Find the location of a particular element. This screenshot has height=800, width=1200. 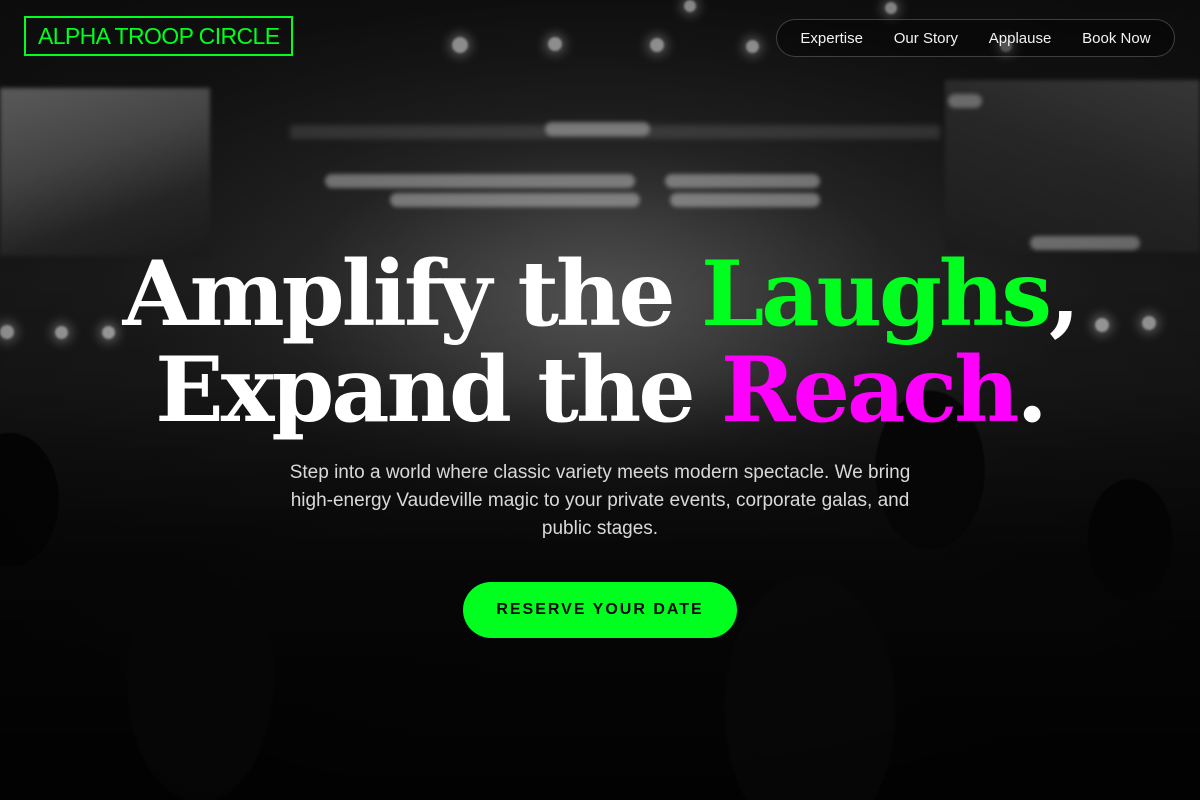

brand-logo-text: ALPHA TROOP CIRCLE is located at coordinates (159, 35).